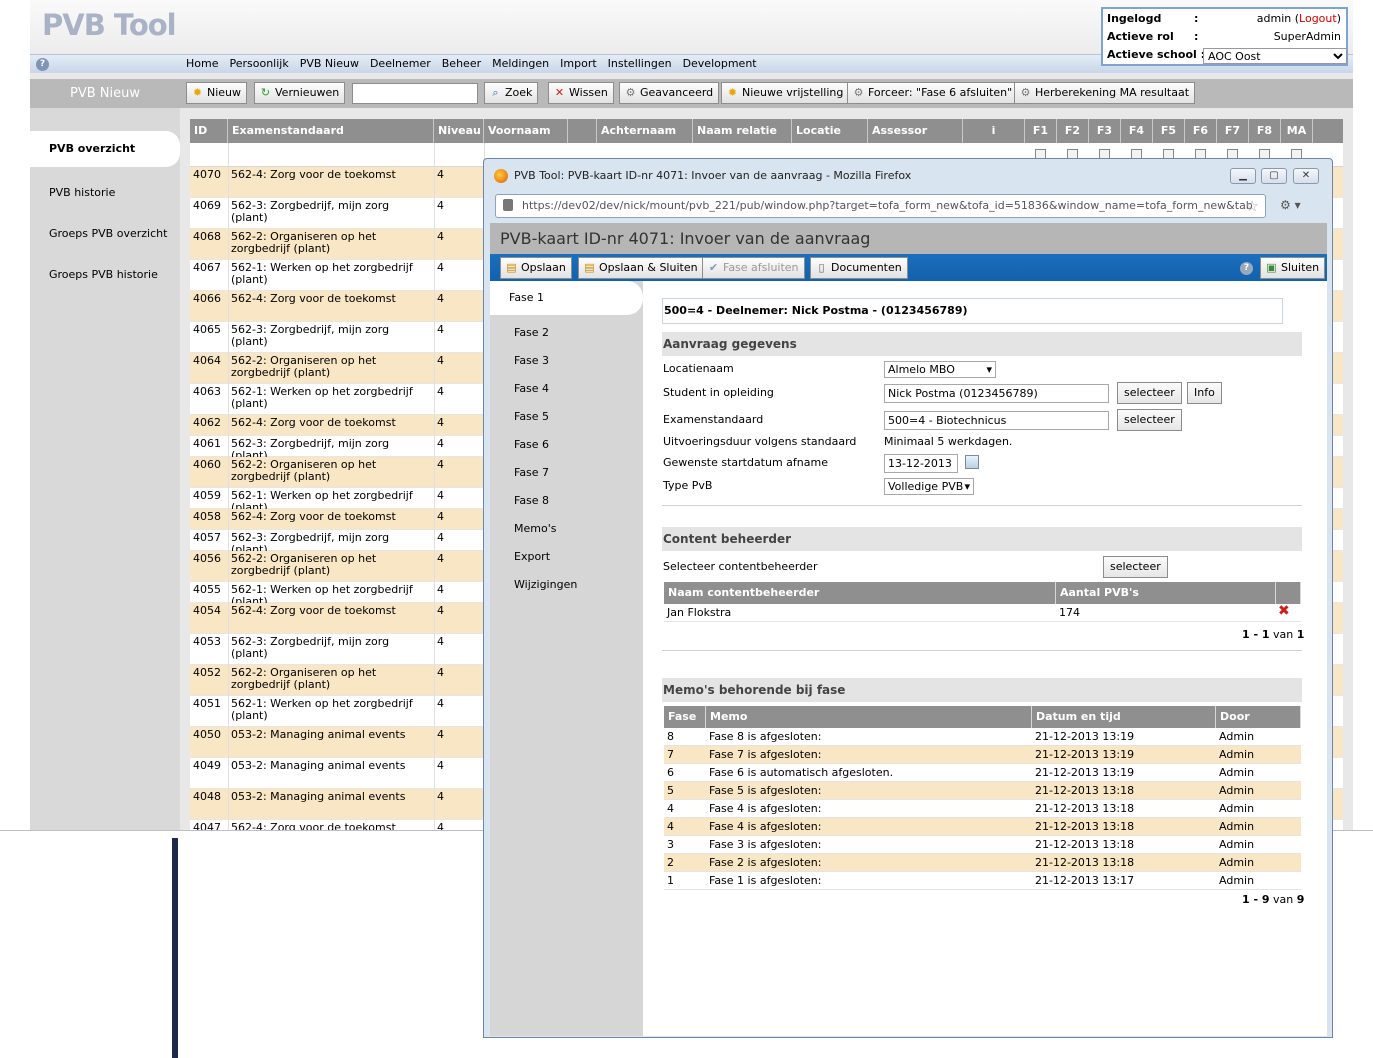 The height and width of the screenshot is (1058, 1373). Describe the element at coordinates (1149, 393) in the screenshot. I see `select-student-button: selecteer` at that location.